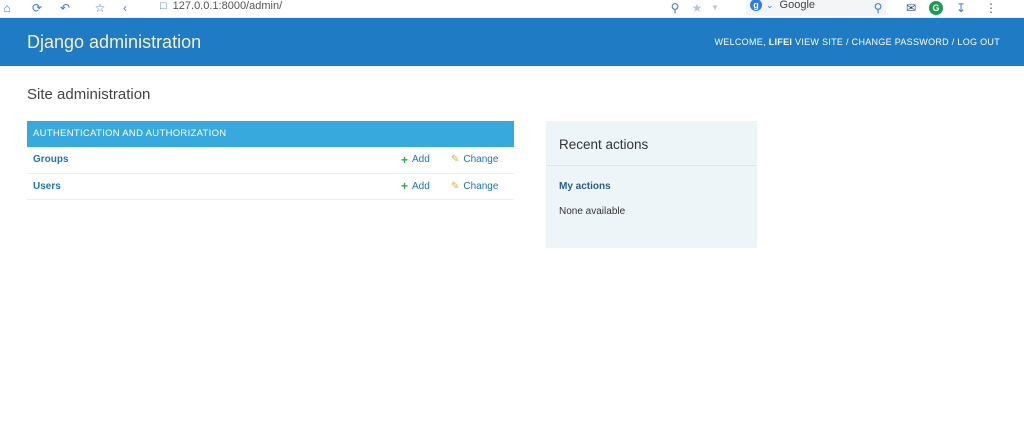 The height and width of the screenshot is (447, 1024). I want to click on menu-dots-icon: ⋮, so click(991, 8).